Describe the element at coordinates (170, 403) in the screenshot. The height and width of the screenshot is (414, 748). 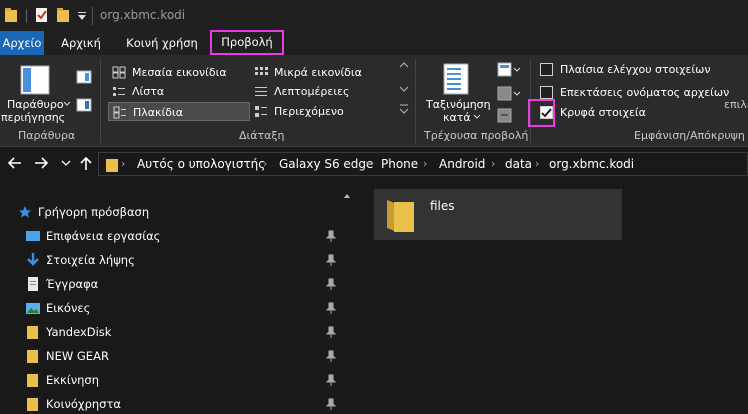
I see `nav-item-shared: Κοινόχρηστα` at that location.